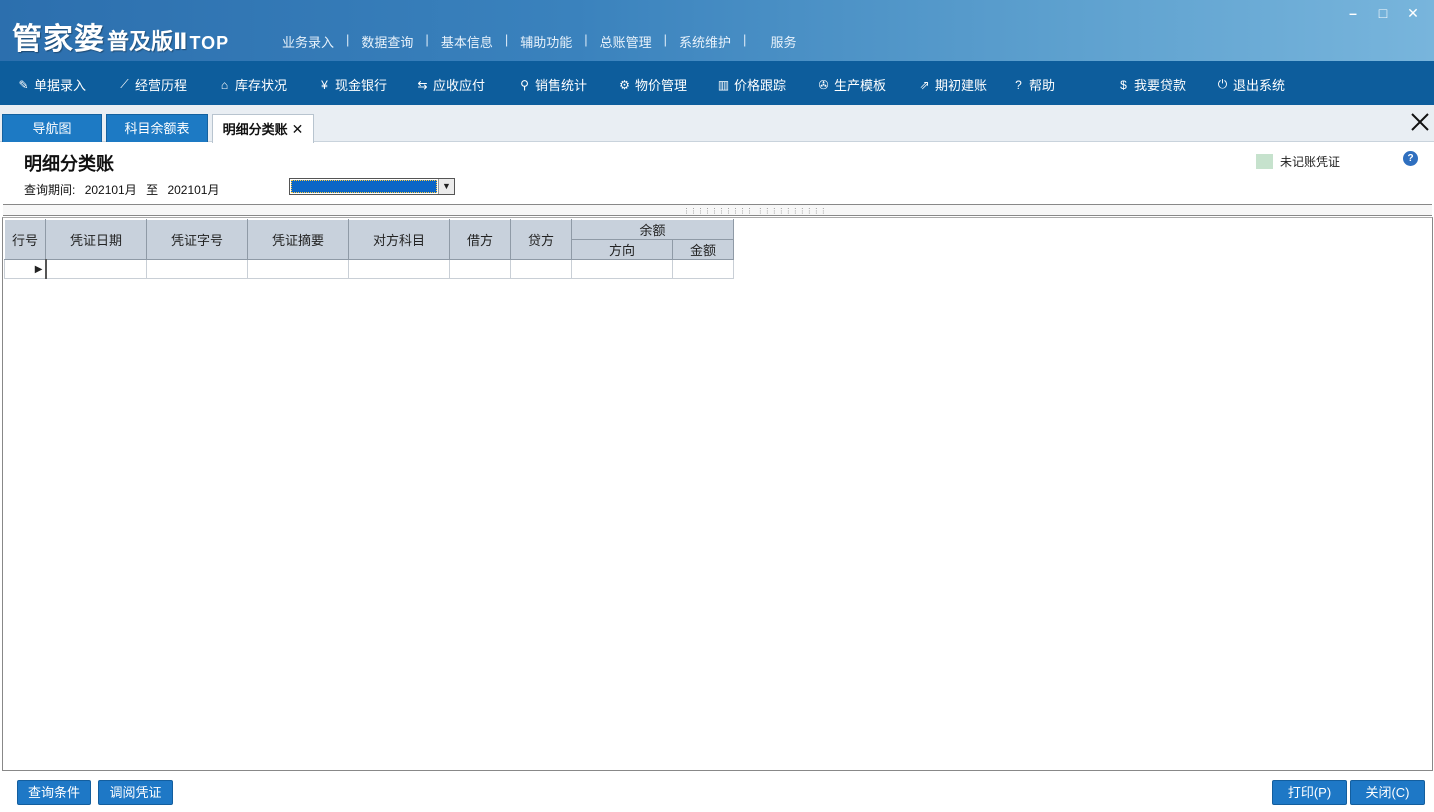  I want to click on toolbar-receivable-payable: ⇆ 应收应付, so click(450, 84).